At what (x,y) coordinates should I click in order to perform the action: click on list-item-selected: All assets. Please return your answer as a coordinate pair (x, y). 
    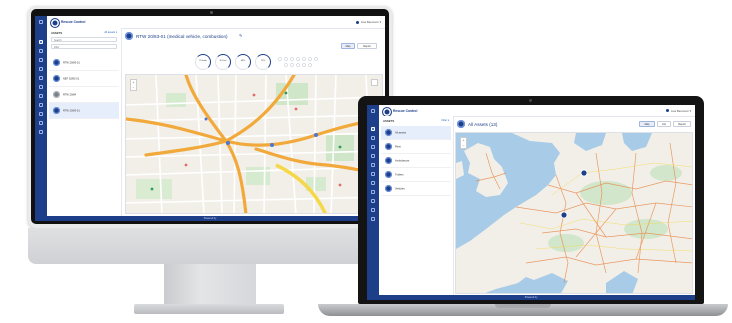
    Looking at the image, I should click on (416, 133).